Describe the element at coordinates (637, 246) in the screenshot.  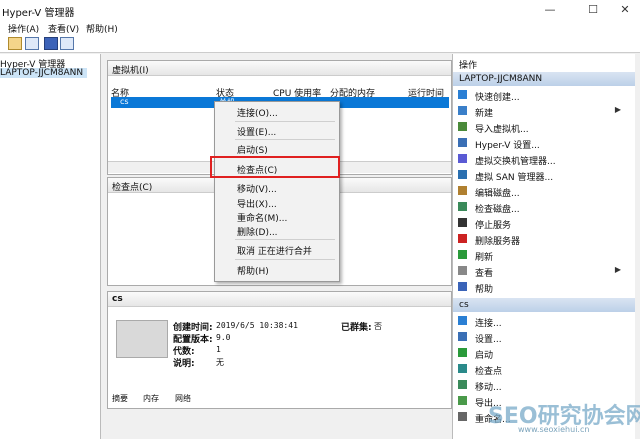
I see `actions-scrollbar` at that location.